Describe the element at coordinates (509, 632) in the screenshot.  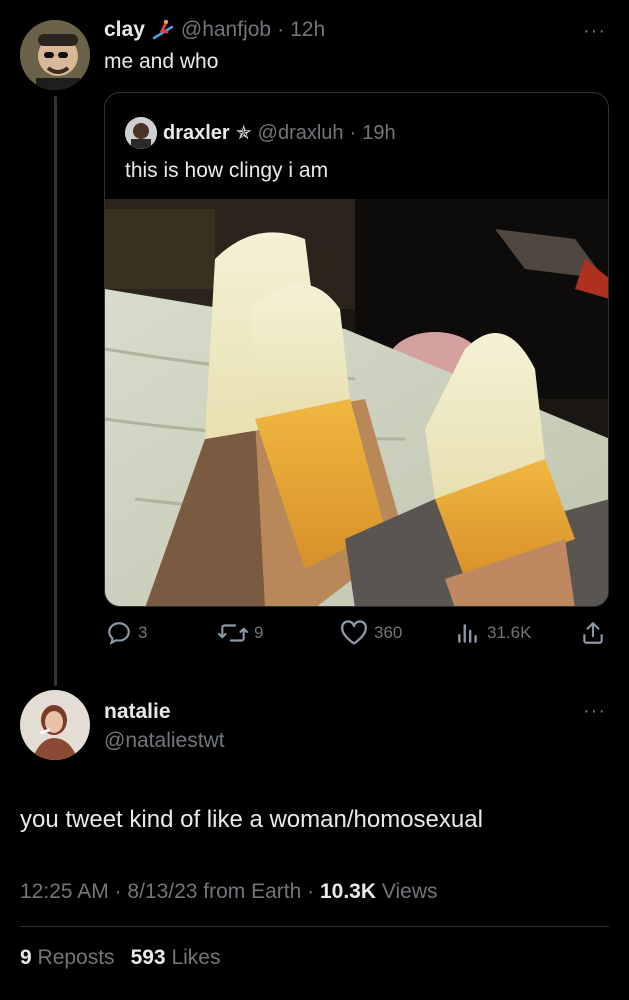
I see `view-count: 31.6K` at that location.